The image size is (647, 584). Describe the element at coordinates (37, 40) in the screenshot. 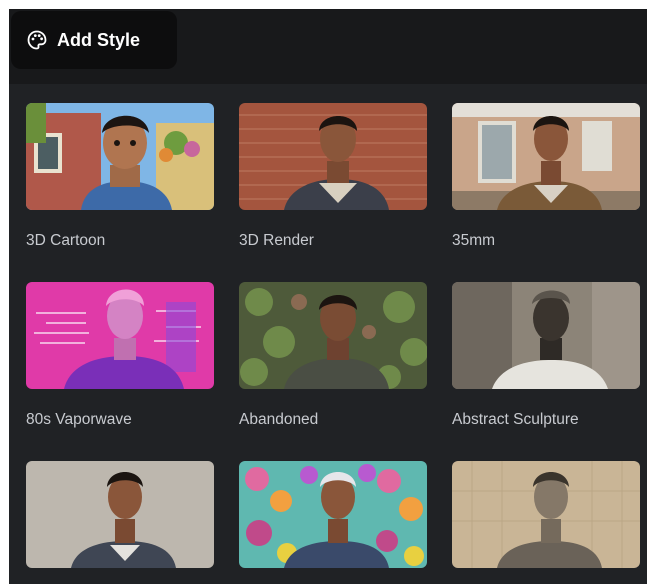

I see `palette-icon` at that location.